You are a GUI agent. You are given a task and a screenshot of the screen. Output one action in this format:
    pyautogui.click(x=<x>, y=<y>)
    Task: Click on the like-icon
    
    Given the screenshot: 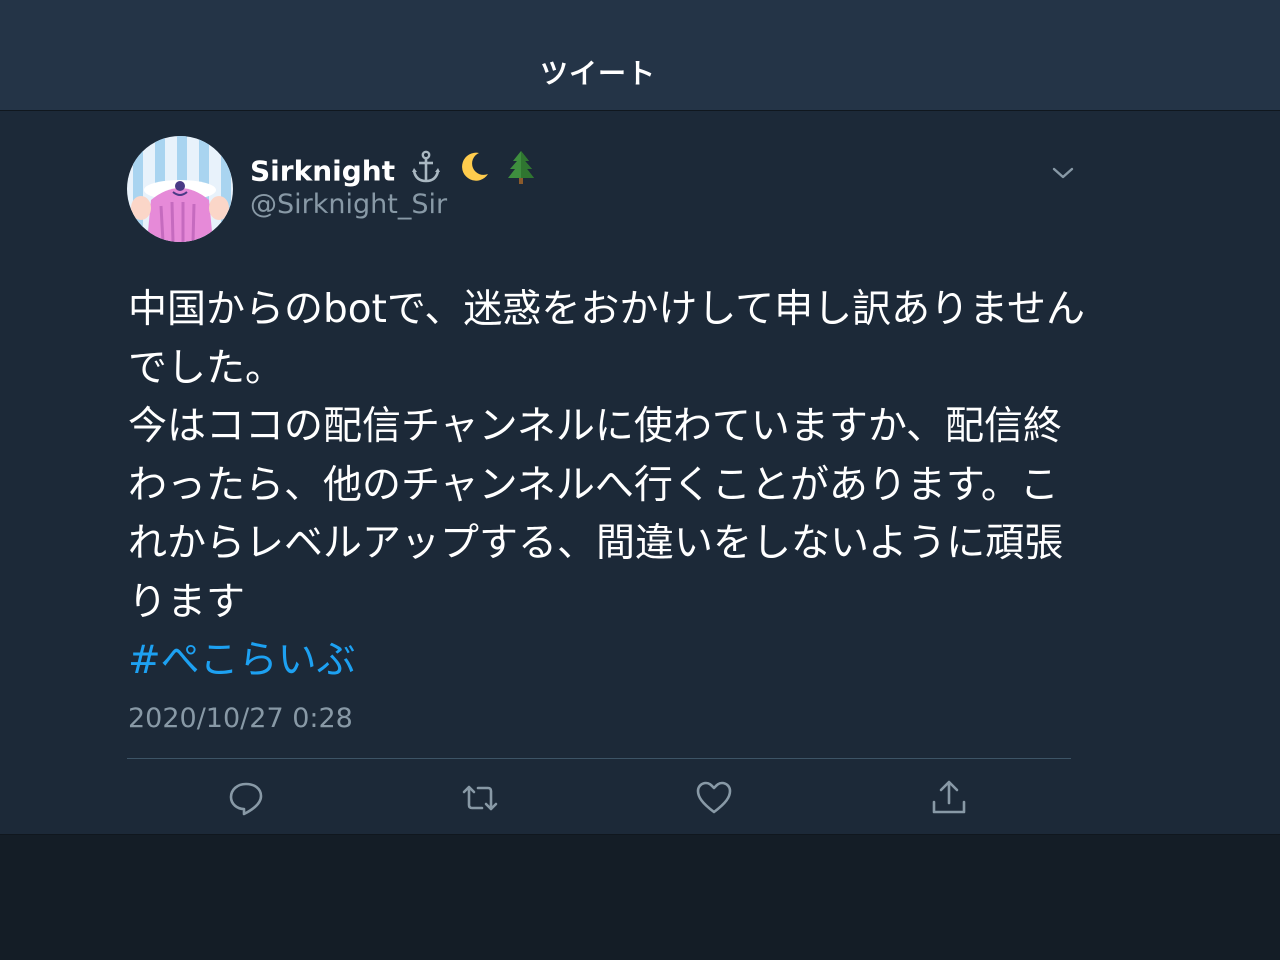 What is the action you would take?
    pyautogui.click(x=714, y=797)
    